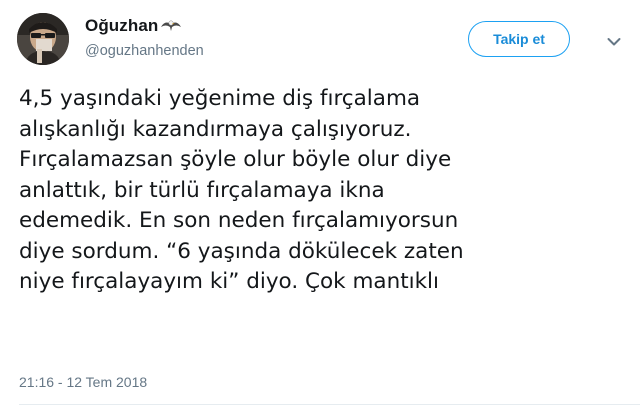 The image size is (640, 414). What do you see at coordinates (329, 404) in the screenshot?
I see `divider` at bounding box center [329, 404].